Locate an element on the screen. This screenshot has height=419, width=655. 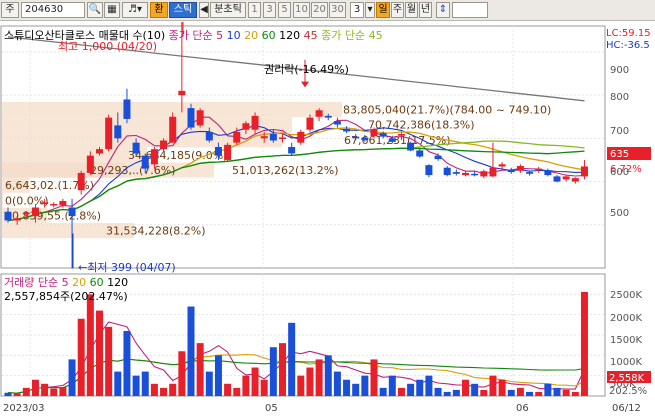
lc-label: LC:59.15 is located at coordinates (628, 33).